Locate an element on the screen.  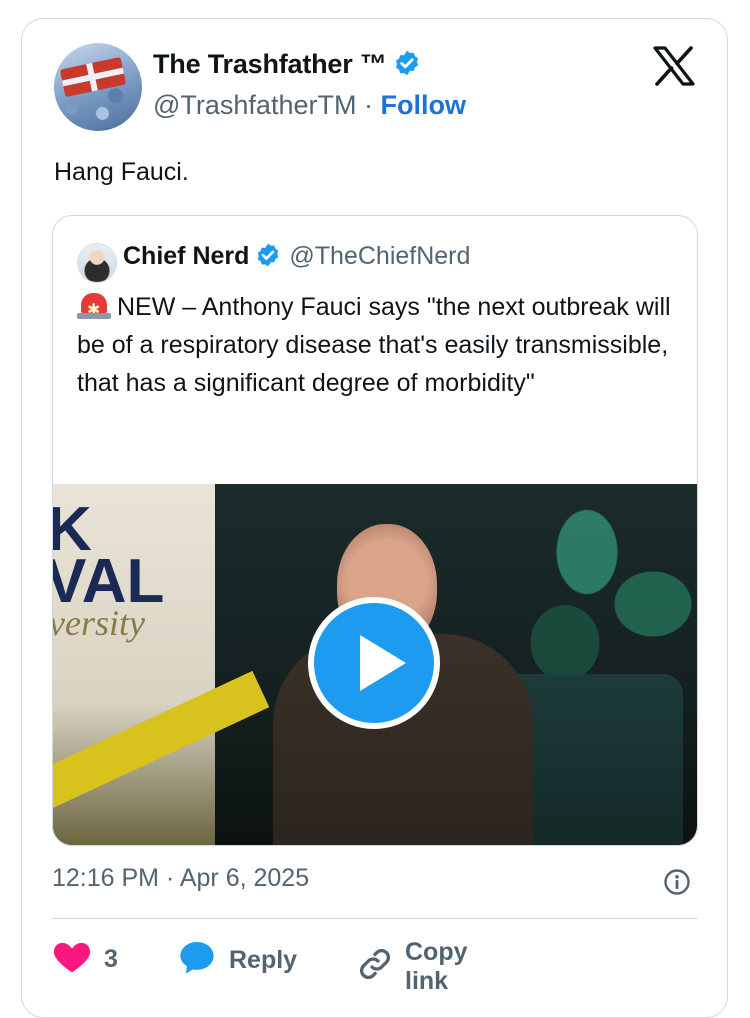
reply-label: Reply is located at coordinates (263, 960).